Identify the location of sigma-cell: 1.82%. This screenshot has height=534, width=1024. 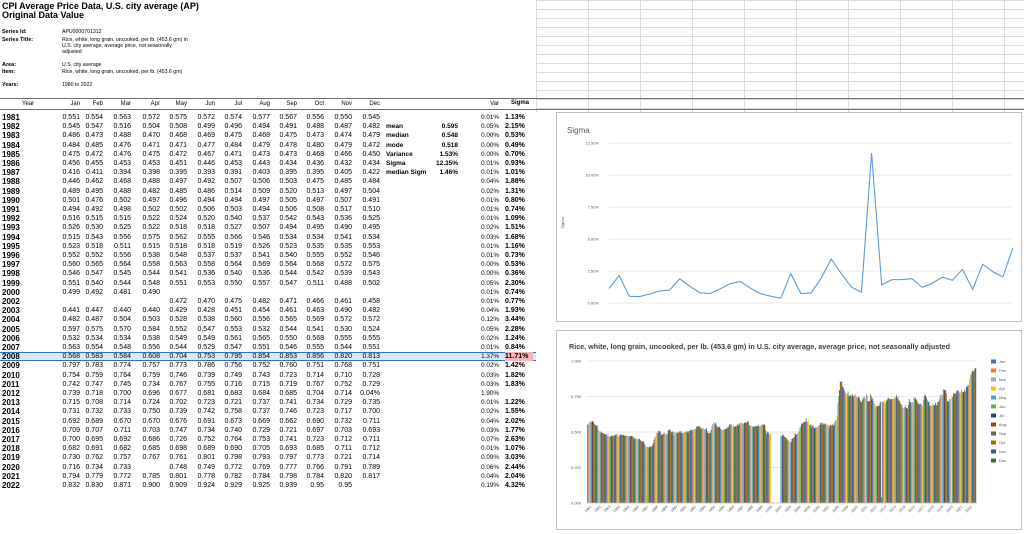
(519, 375).